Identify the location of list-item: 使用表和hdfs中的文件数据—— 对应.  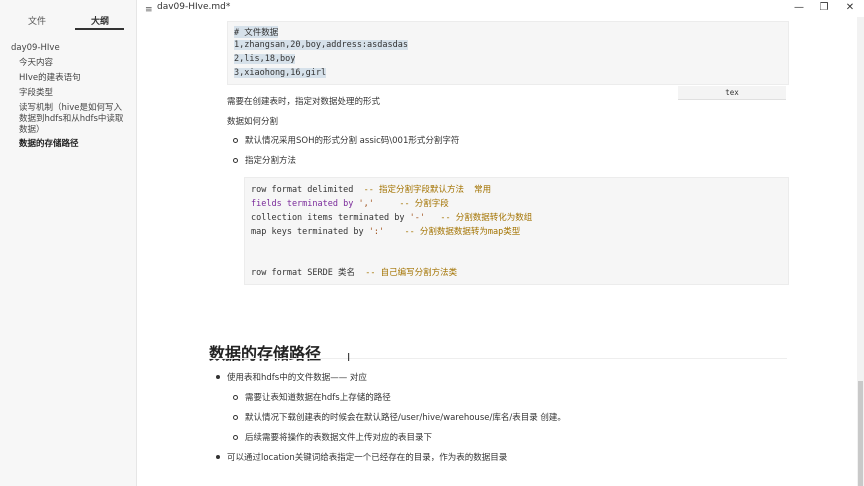
(297, 378).